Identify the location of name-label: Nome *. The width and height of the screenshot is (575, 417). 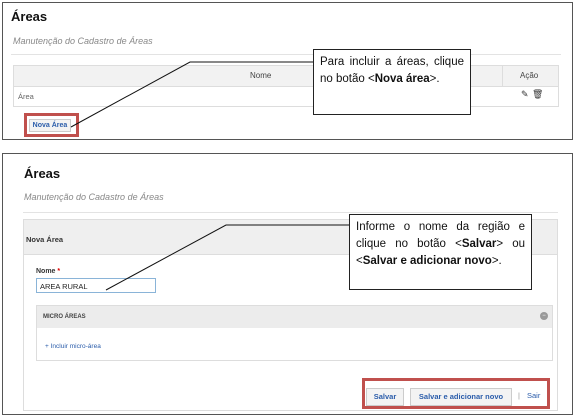
(48, 271).